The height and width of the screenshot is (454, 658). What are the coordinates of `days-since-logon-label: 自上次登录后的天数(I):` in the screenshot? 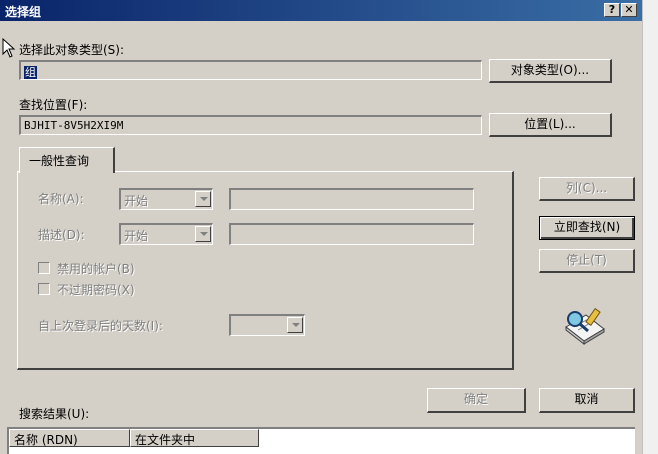 It's located at (100, 326).